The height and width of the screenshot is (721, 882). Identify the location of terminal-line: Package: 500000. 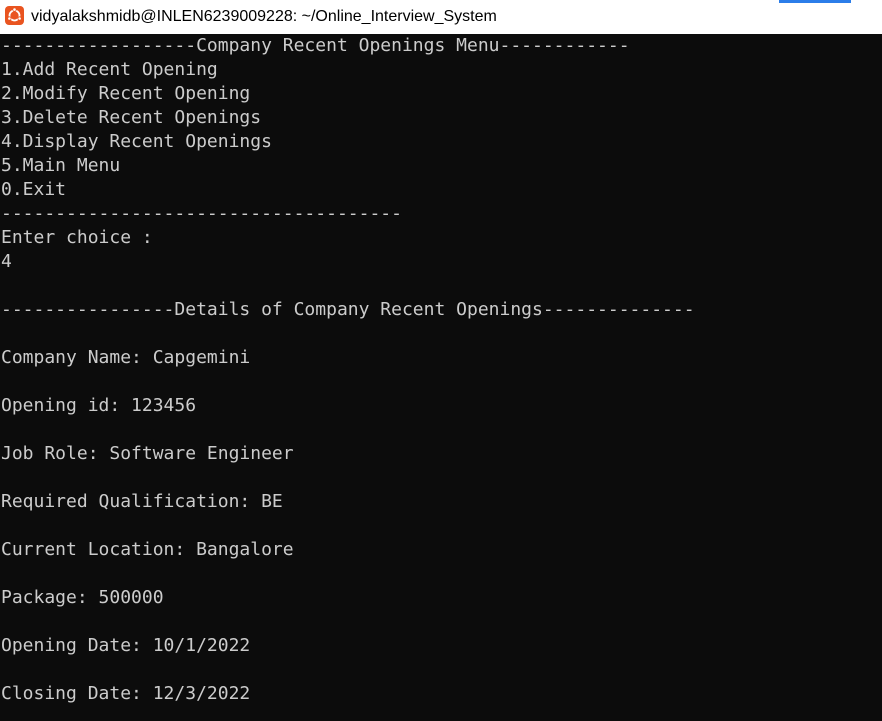
(82, 597).